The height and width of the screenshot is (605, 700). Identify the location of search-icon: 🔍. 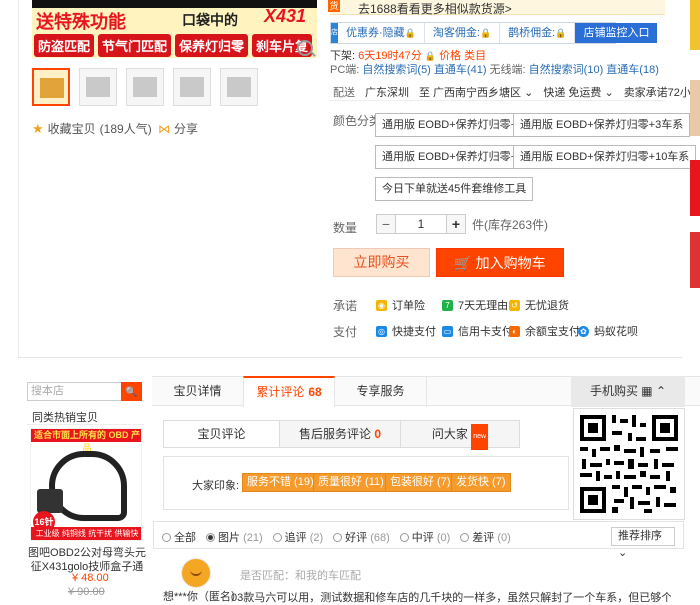
(131, 392).